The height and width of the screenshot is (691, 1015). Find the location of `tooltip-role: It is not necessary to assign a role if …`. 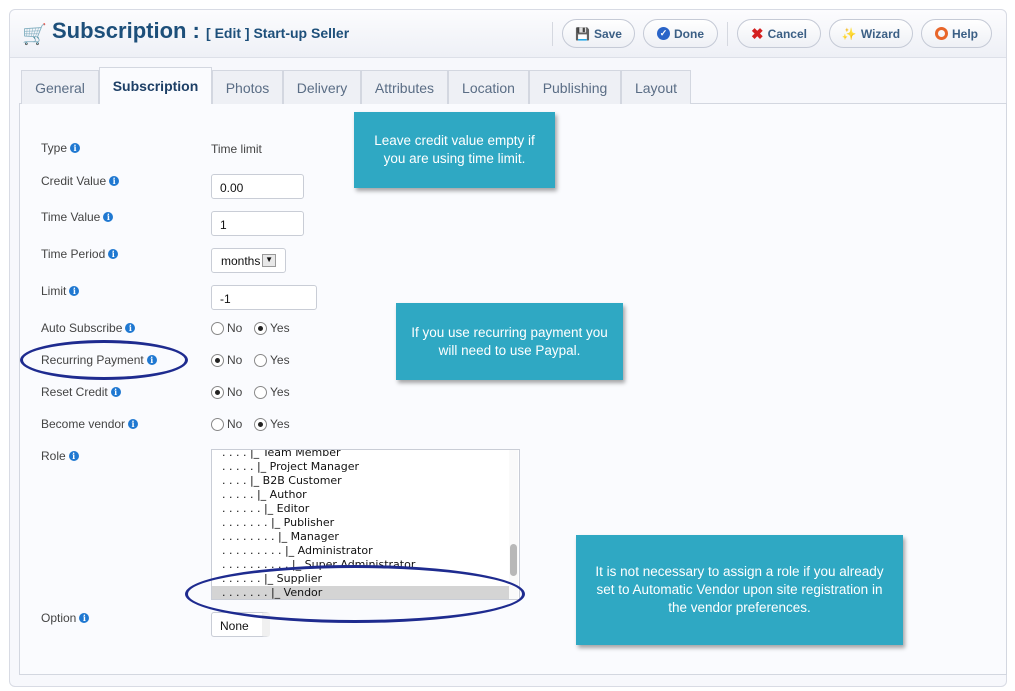

tooltip-role: It is not necessary to assign a role if … is located at coordinates (739, 590).